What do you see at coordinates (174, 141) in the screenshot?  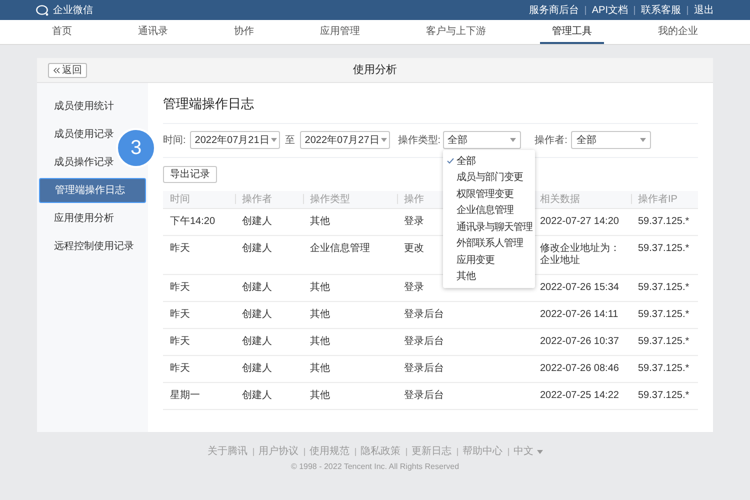 I see `time-label: 时间:` at bounding box center [174, 141].